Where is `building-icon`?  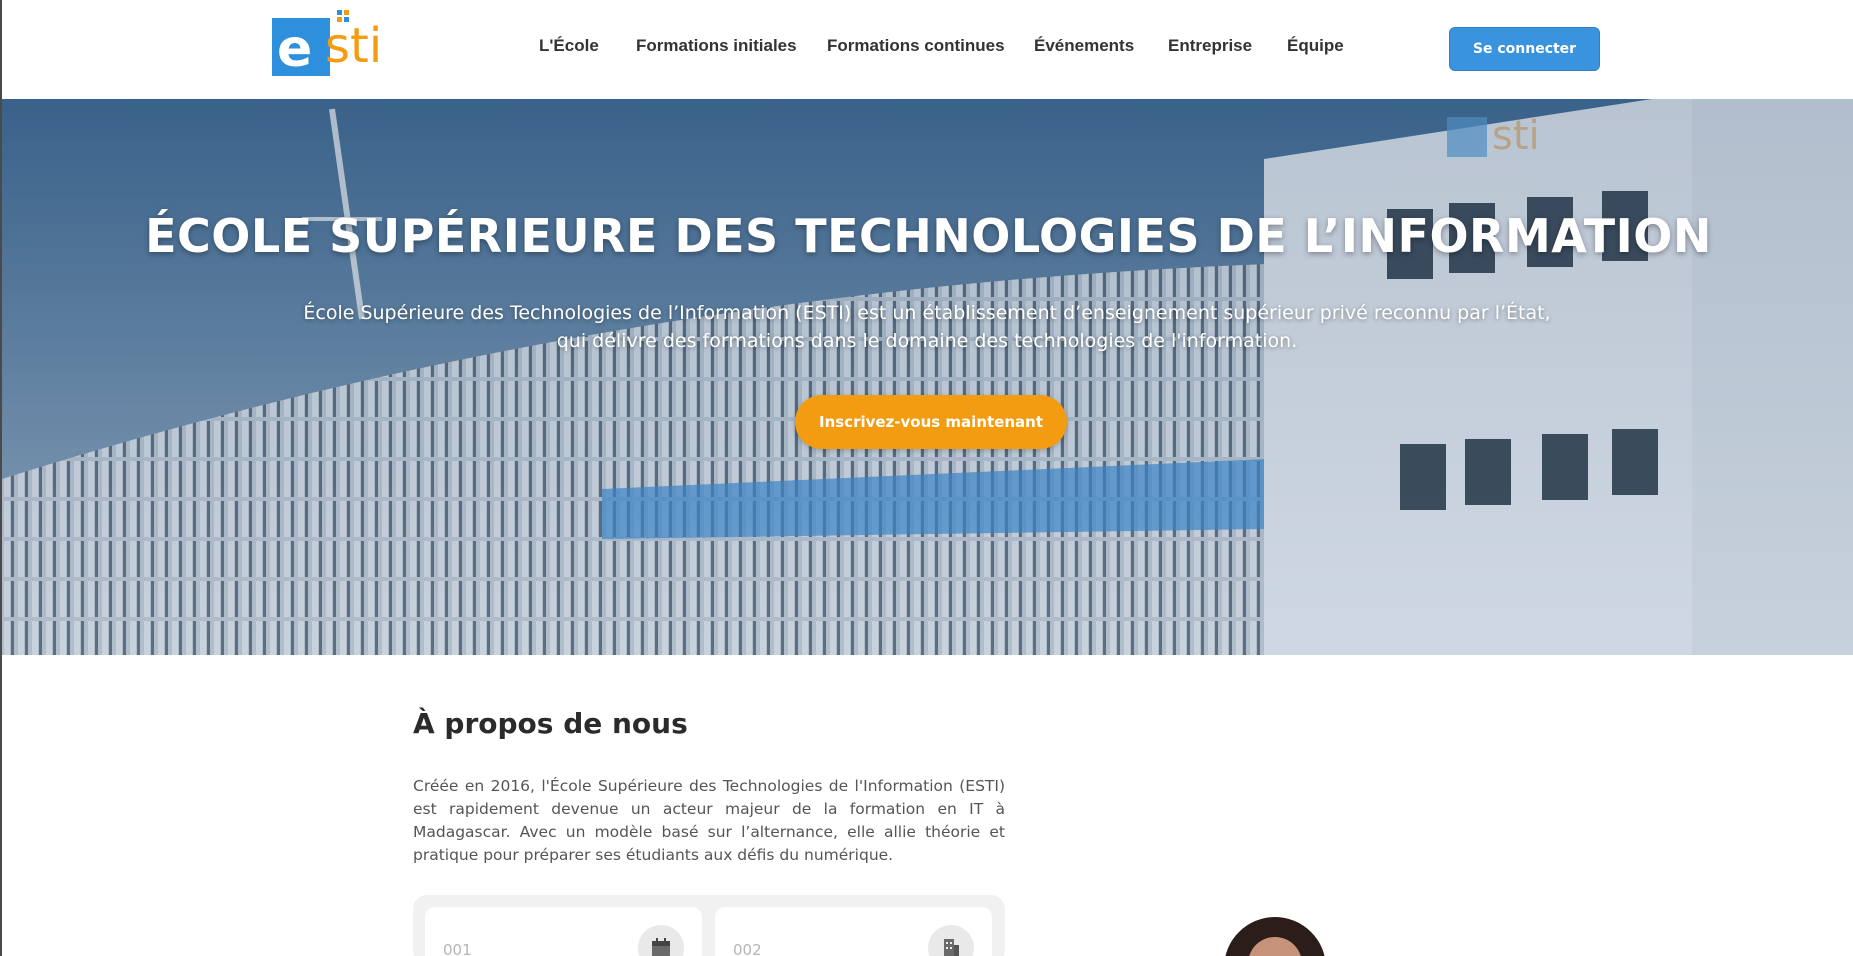 building-icon is located at coordinates (951, 940).